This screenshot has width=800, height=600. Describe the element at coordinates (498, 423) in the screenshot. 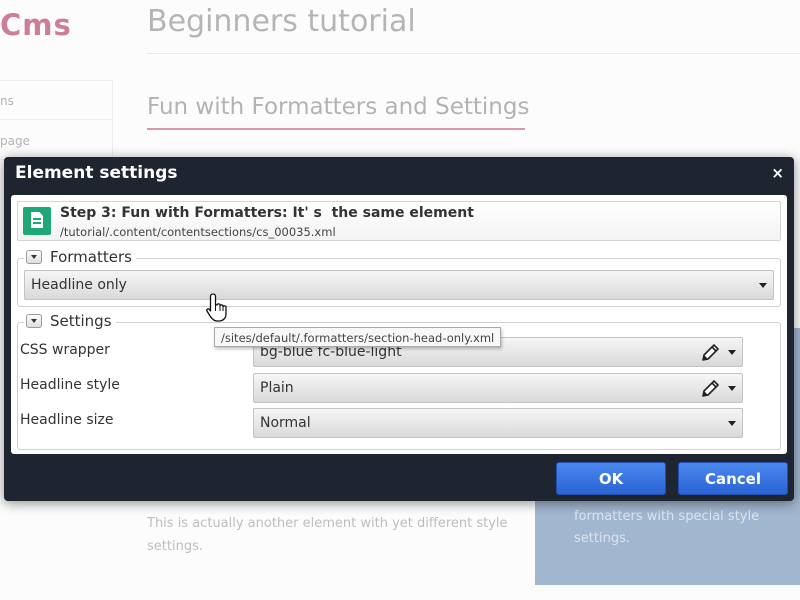

I see `headline-size-select: Normal` at that location.